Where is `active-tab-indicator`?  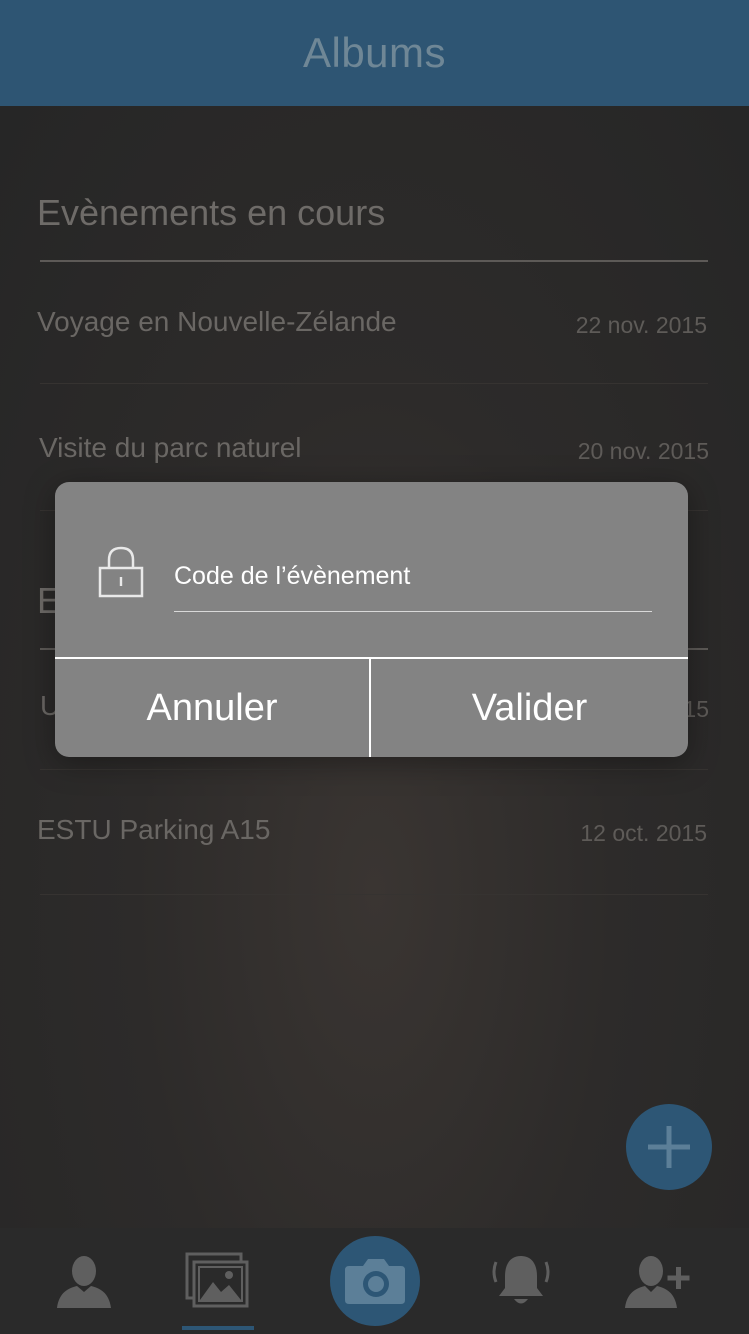
active-tab-indicator is located at coordinates (218, 1328).